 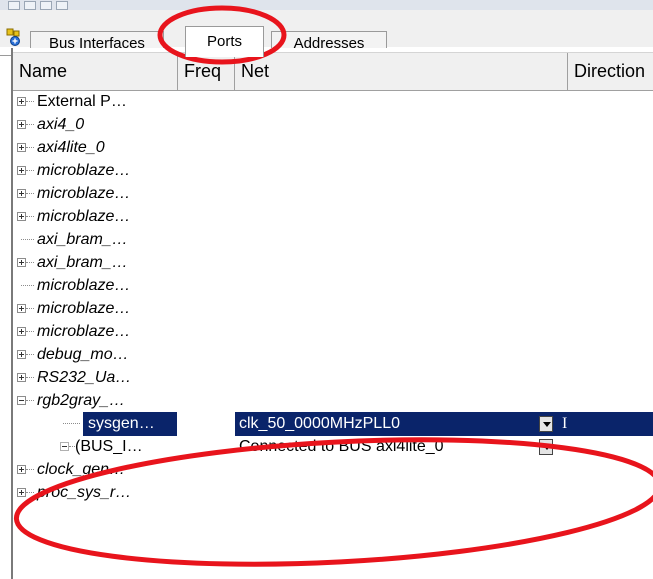 What do you see at coordinates (95, 71) in the screenshot?
I see `column-header-name: Name` at bounding box center [95, 71].